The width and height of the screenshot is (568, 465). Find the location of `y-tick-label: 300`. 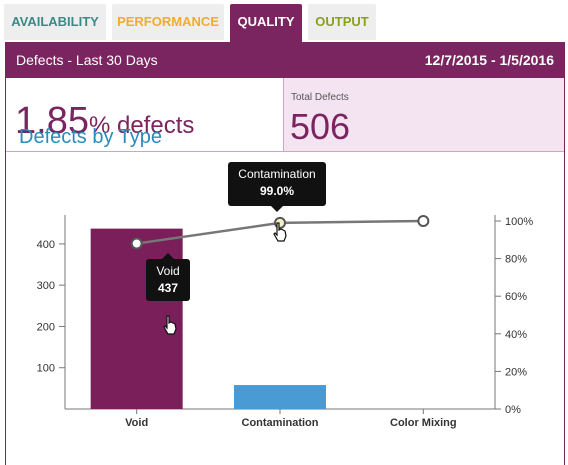

y-tick-label: 300 is located at coordinates (46, 286).